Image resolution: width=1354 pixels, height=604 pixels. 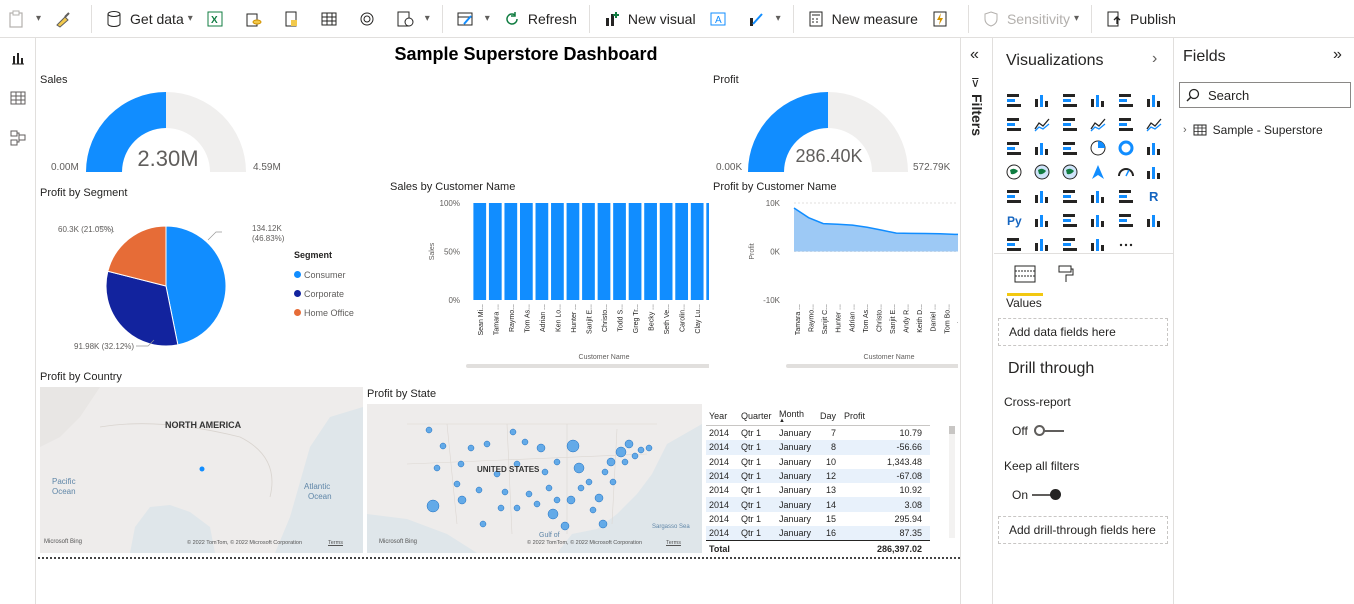 I want to click on table-row: 2014 Qtr 1 January 13 10.92, so click(x=818, y=490).